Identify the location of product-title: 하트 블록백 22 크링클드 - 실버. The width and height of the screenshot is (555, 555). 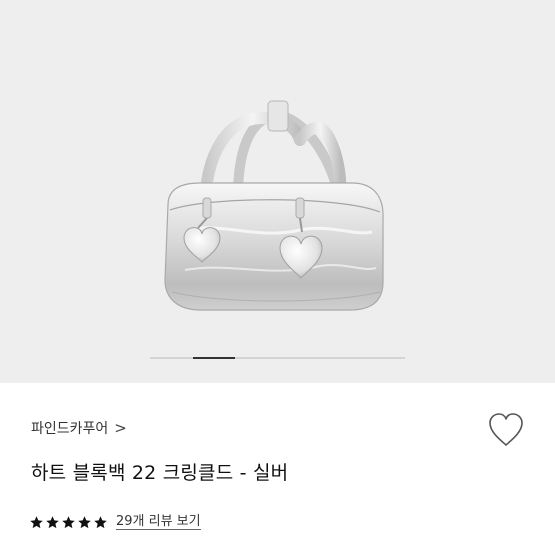
(160, 473).